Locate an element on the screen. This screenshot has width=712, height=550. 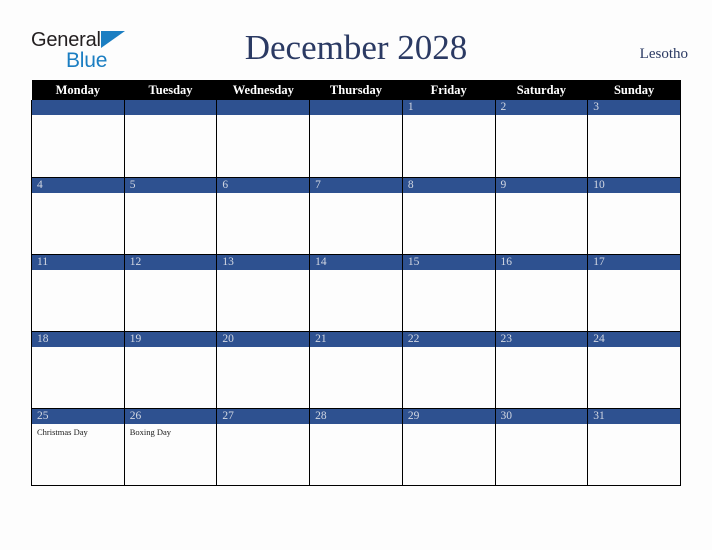
calendar-day-cell: 28 is located at coordinates (356, 447).